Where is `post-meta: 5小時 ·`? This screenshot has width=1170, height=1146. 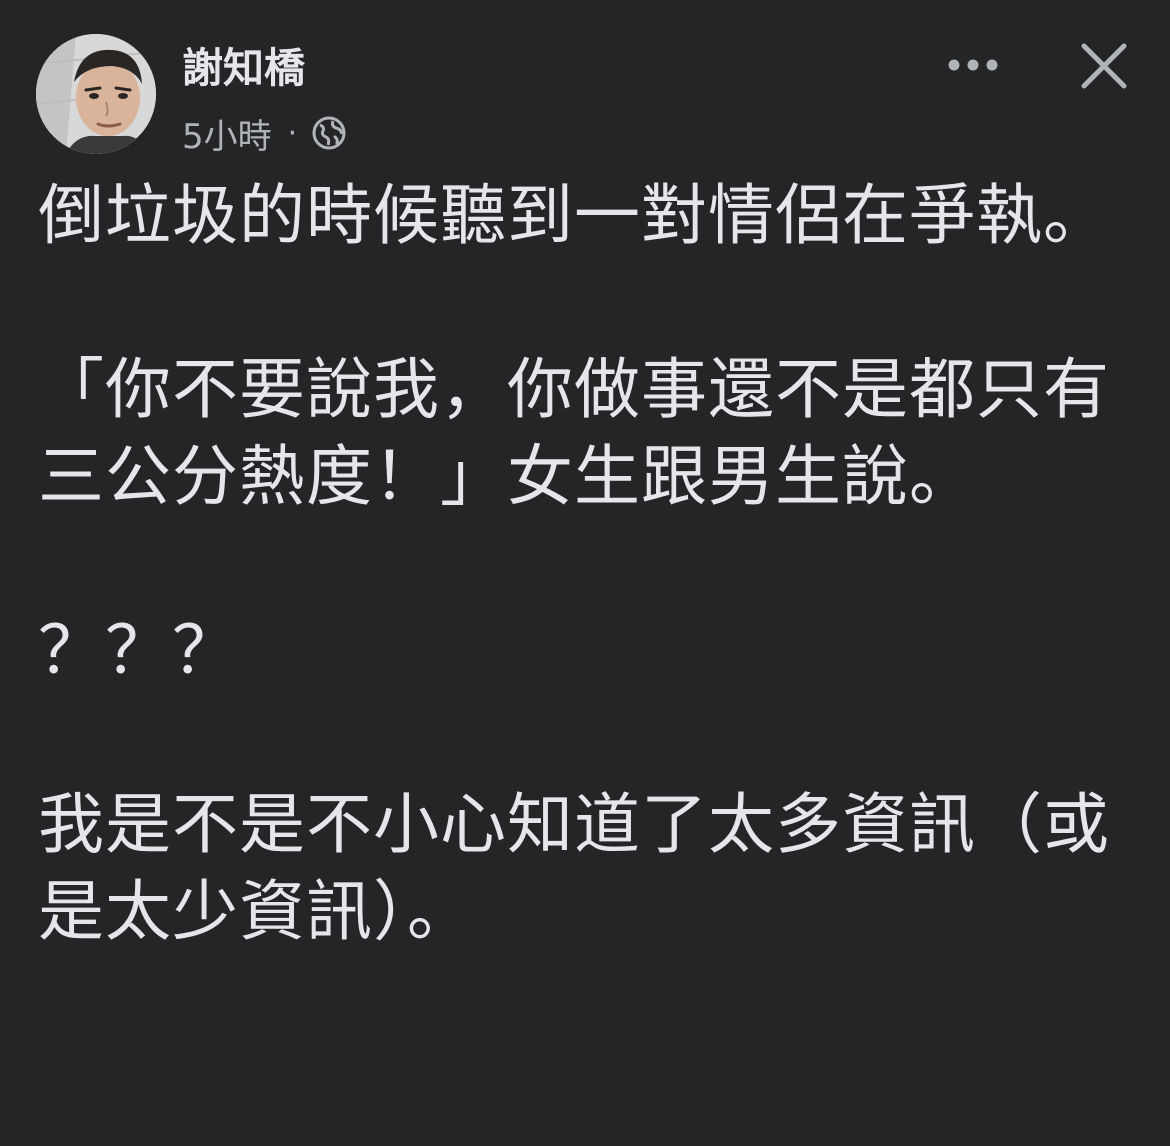
post-meta: 5小時 · is located at coordinates (264, 133).